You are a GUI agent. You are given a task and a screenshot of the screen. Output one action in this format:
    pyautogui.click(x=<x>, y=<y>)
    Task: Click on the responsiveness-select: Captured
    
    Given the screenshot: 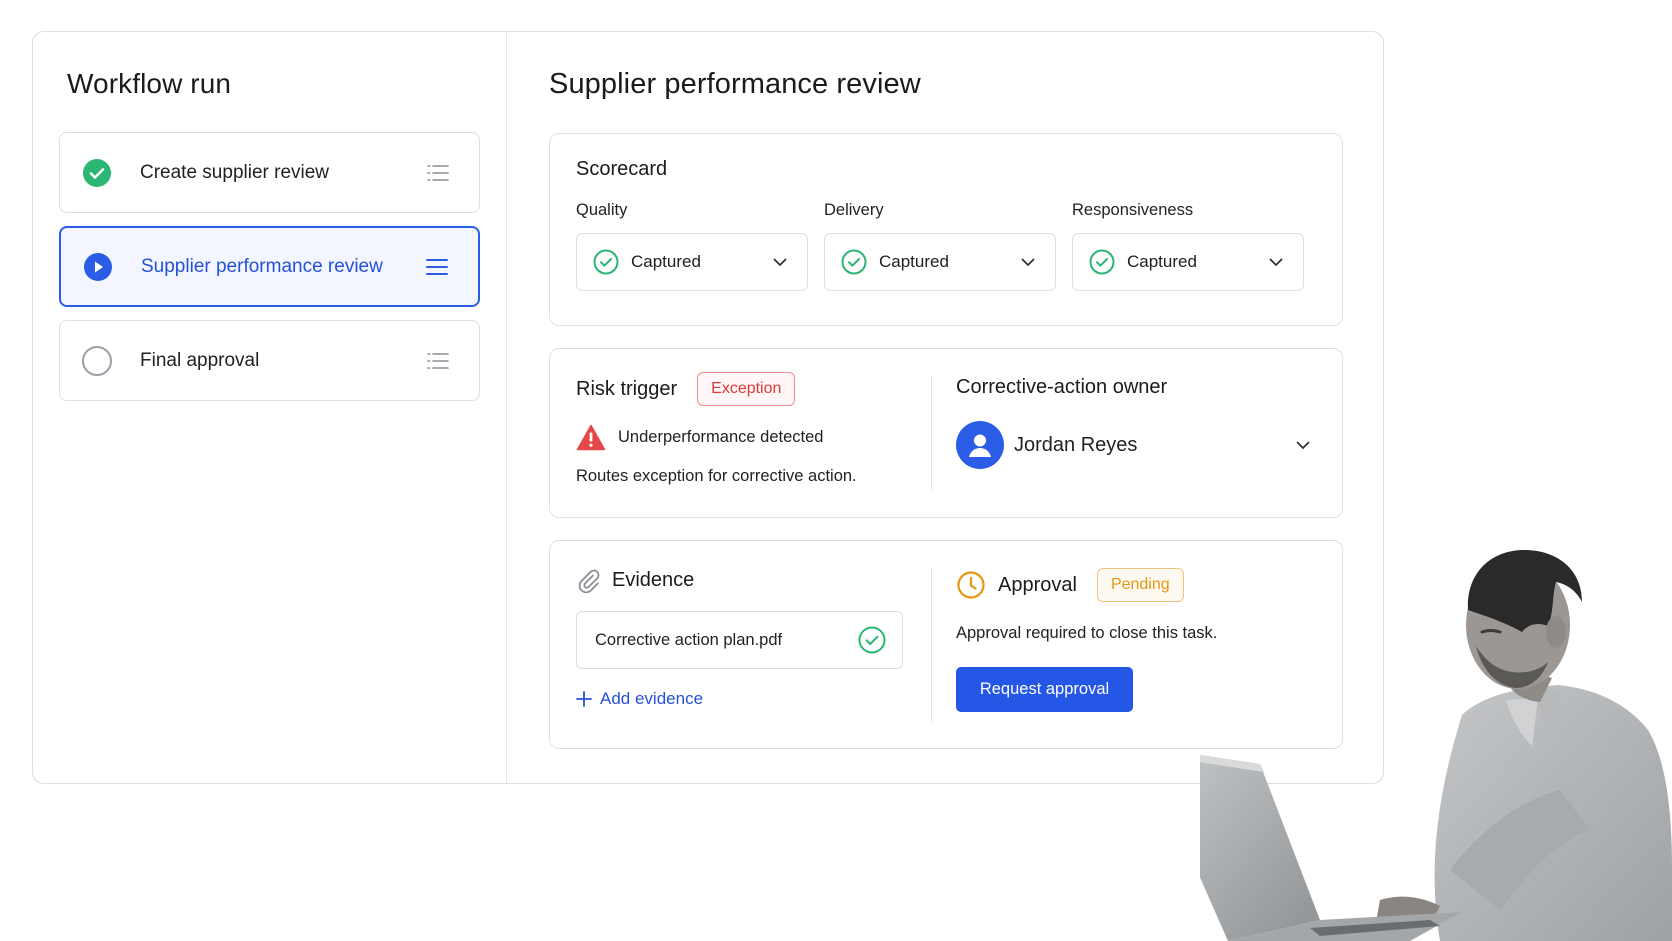 What is the action you would take?
    pyautogui.click(x=1188, y=262)
    